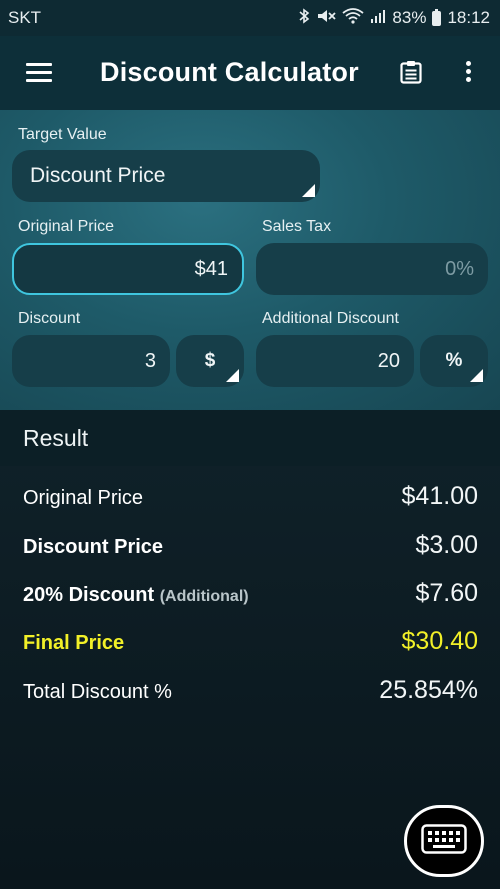 The width and height of the screenshot is (500, 889). What do you see at coordinates (89, 595) in the screenshot?
I see `result-label: 20% Discount` at bounding box center [89, 595].